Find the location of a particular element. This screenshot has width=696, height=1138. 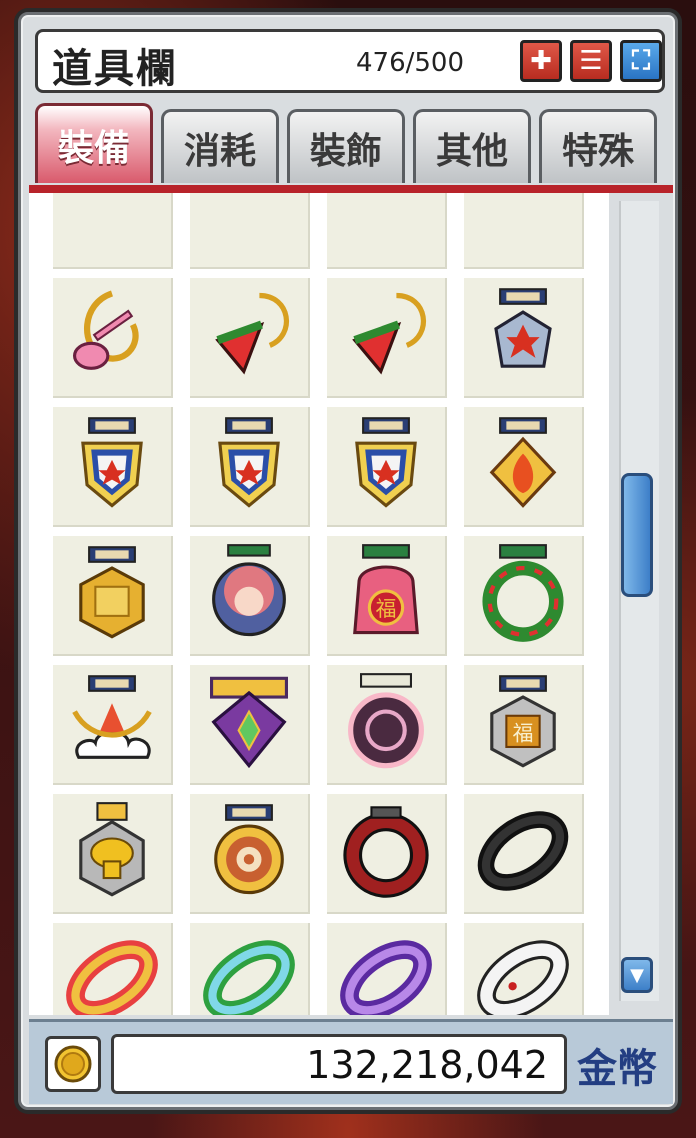

inventory-slot-gold-medal is located at coordinates (113, 596).